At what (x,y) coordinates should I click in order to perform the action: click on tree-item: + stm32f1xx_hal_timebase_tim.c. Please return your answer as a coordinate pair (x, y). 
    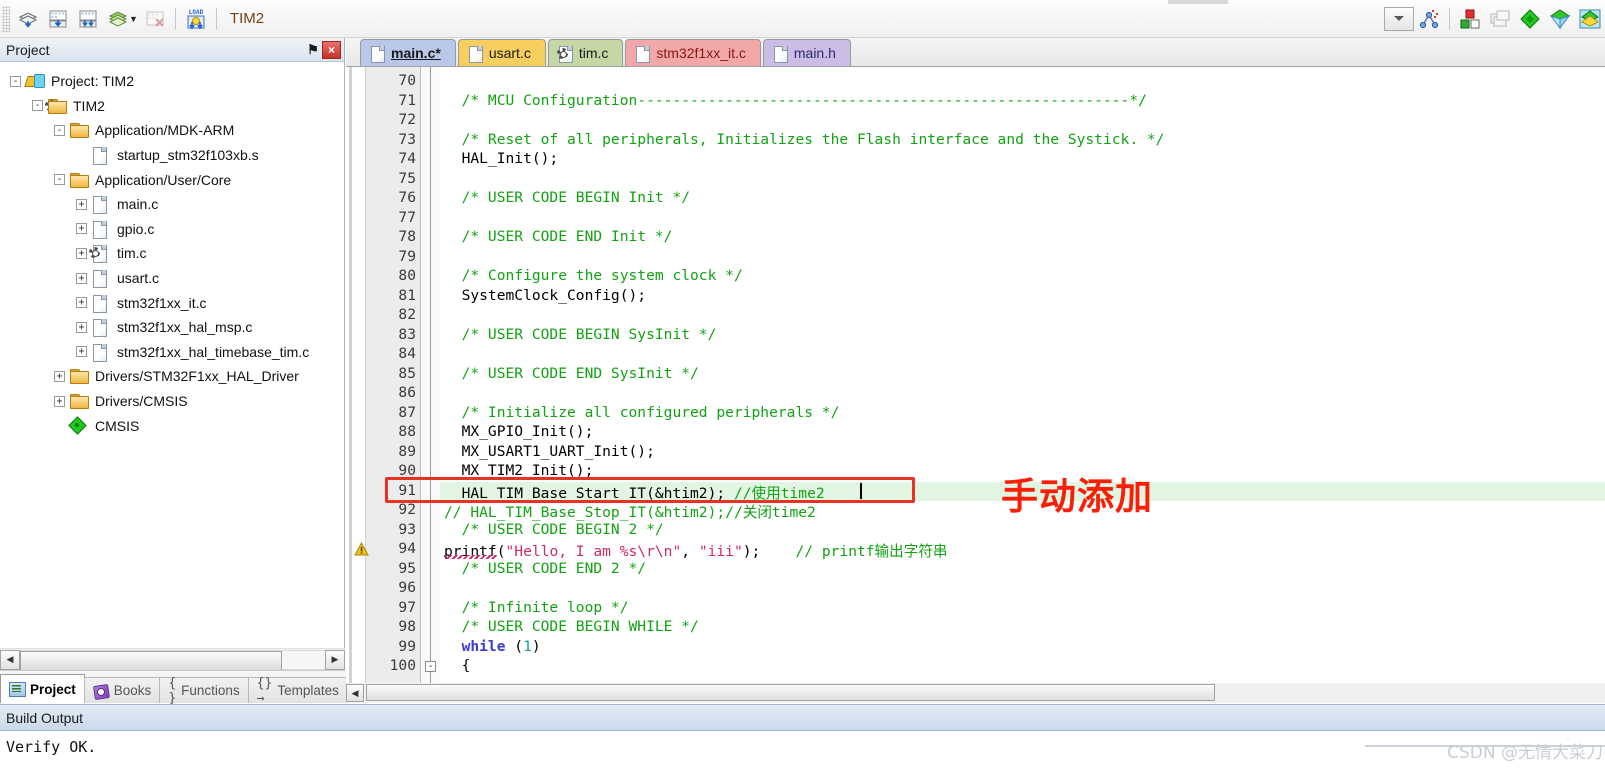
    Looking at the image, I should click on (172, 352).